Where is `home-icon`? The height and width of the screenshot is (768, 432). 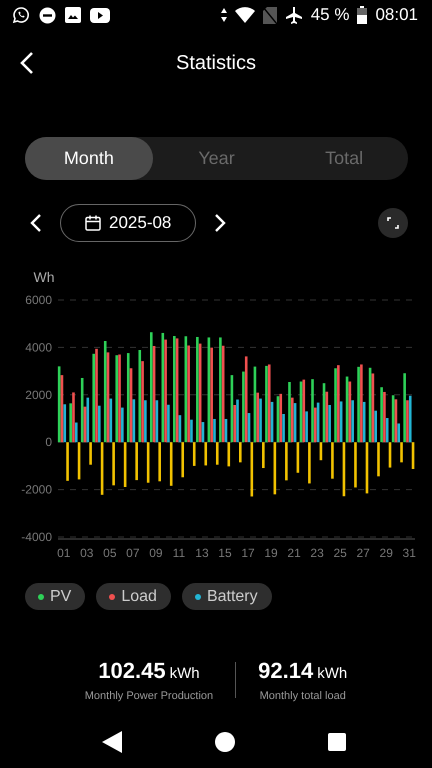 home-icon is located at coordinates (224, 742).